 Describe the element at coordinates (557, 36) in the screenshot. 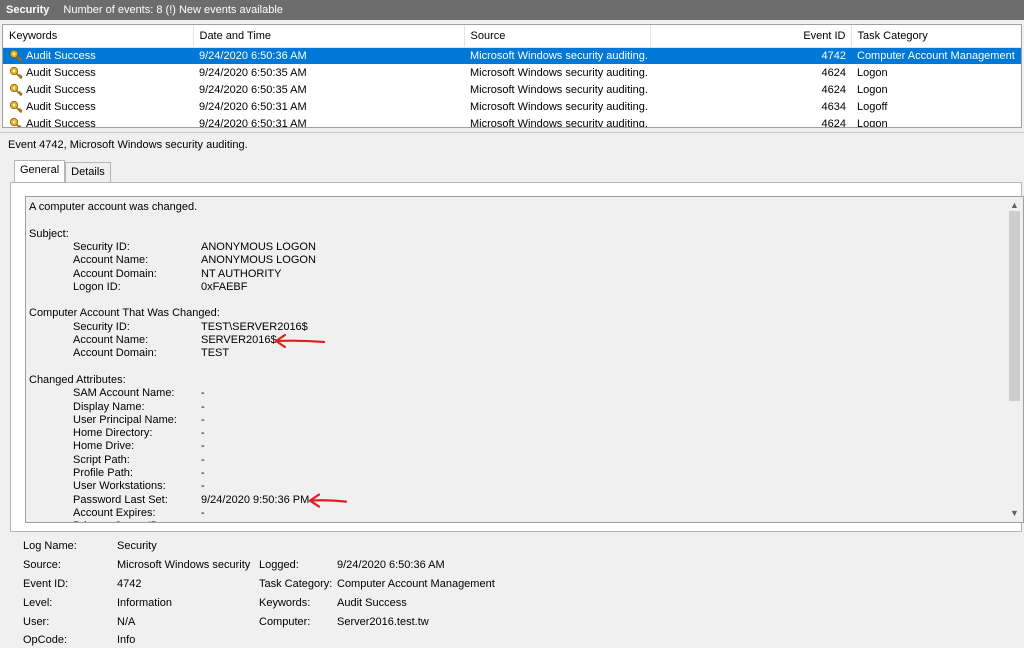

I see `column-header-source: Source` at that location.